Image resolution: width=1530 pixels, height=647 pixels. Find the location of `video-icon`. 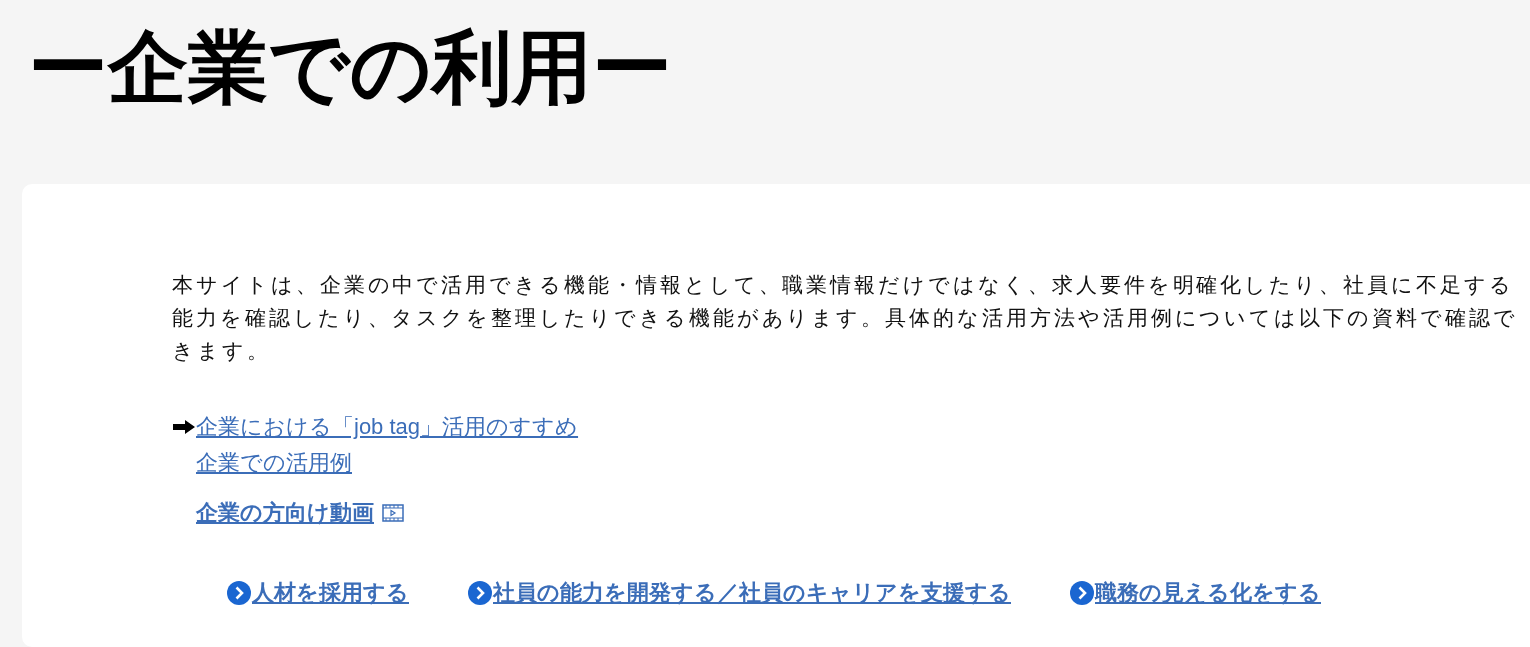

video-icon is located at coordinates (393, 513).